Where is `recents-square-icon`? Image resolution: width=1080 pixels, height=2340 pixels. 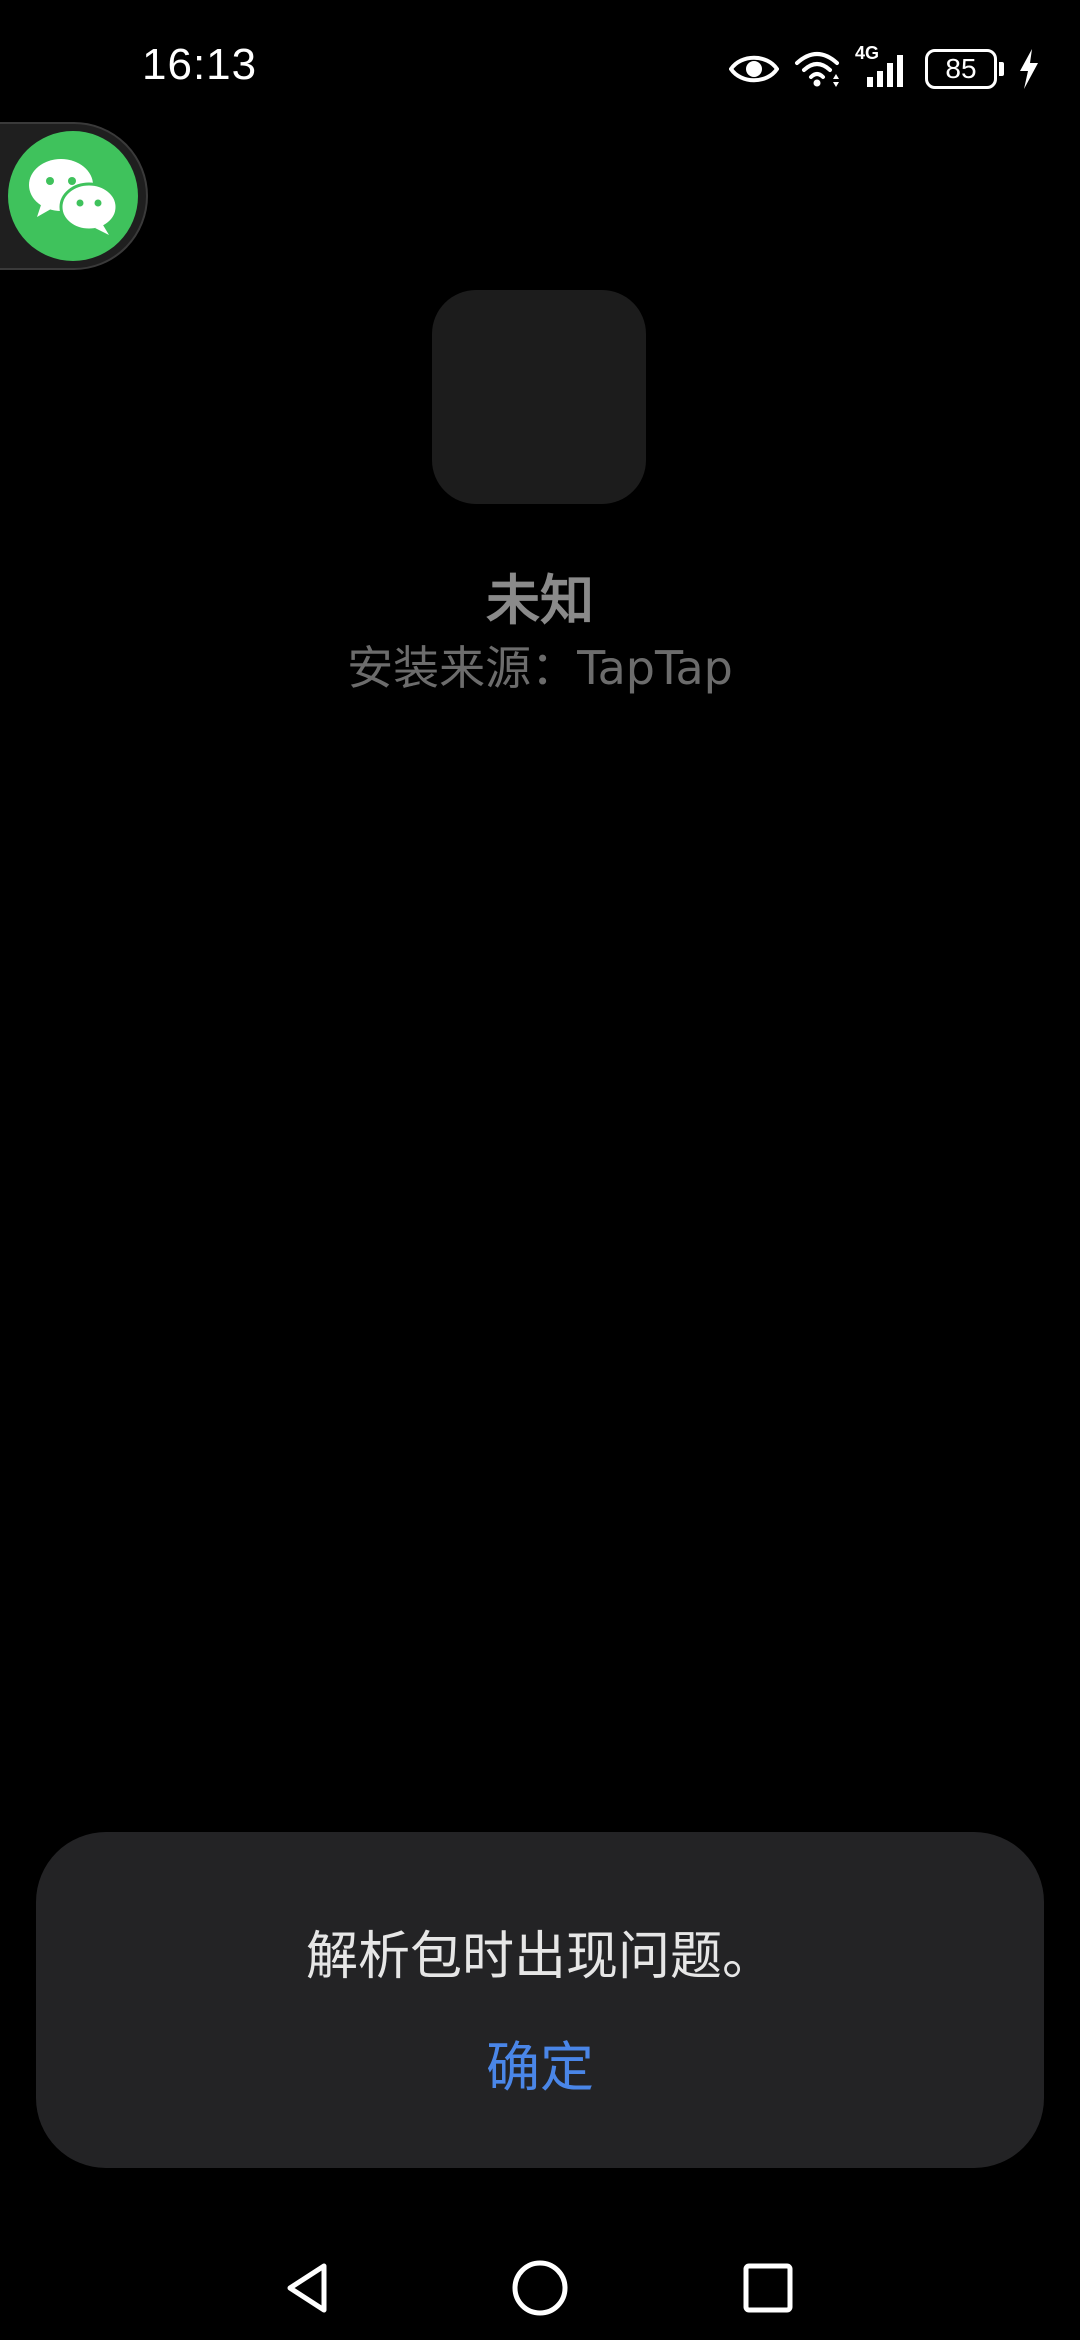
recents-square-icon is located at coordinates (768, 2290).